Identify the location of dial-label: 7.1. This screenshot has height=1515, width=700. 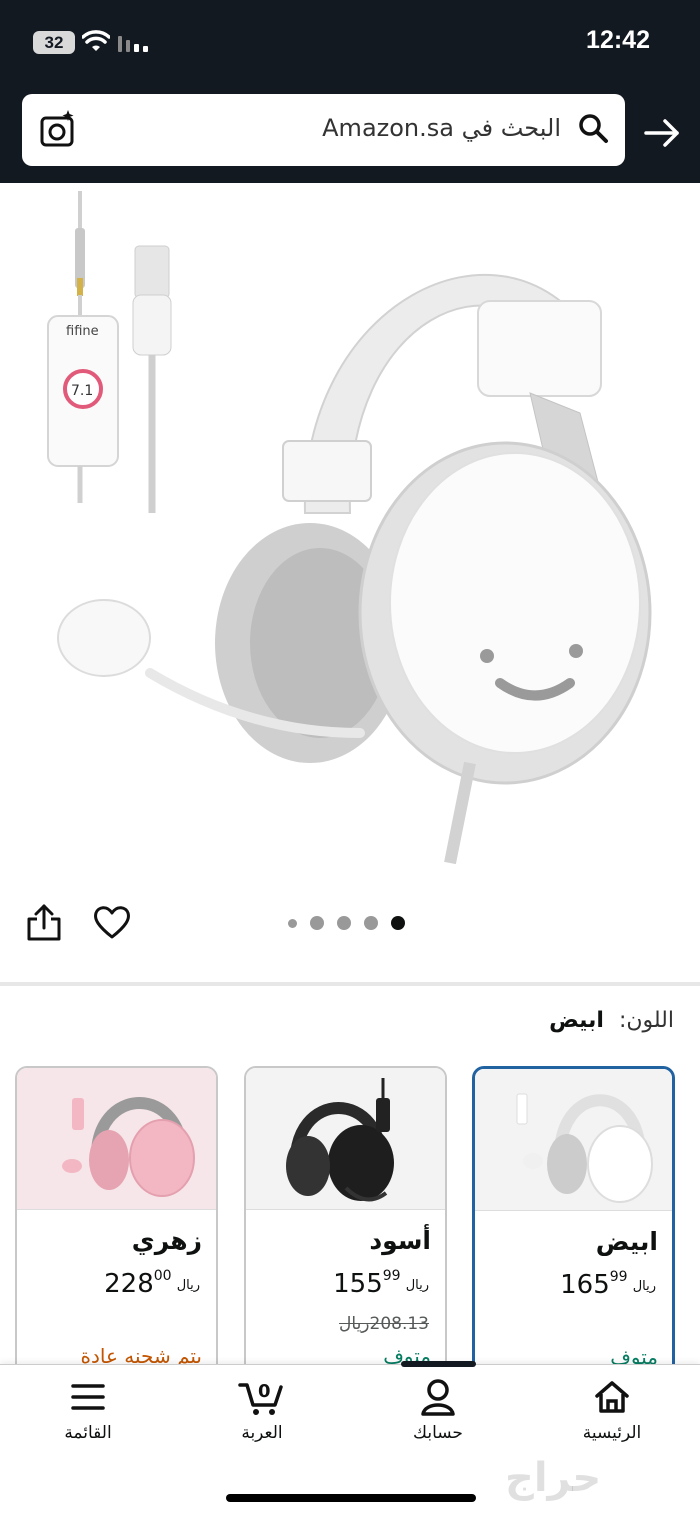
(82, 391).